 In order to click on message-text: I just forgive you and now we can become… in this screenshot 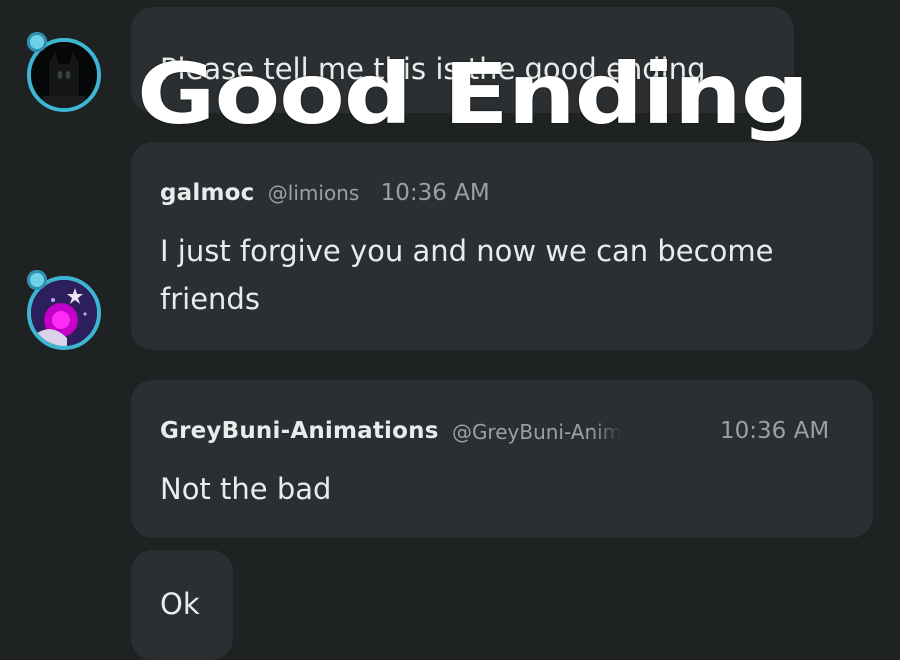, I will do `click(467, 275)`.